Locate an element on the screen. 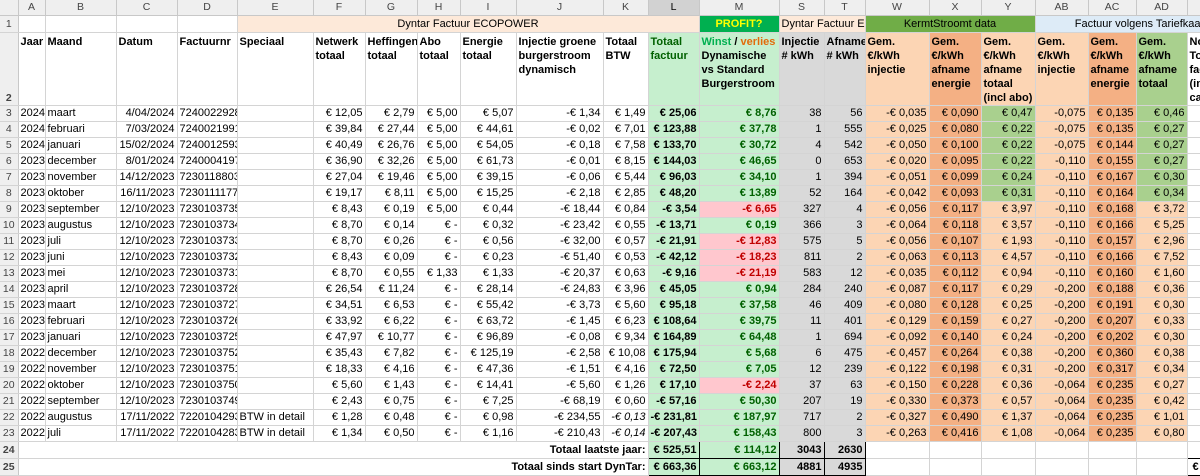  cell-AB19: -0,200 is located at coordinates (1062, 369).